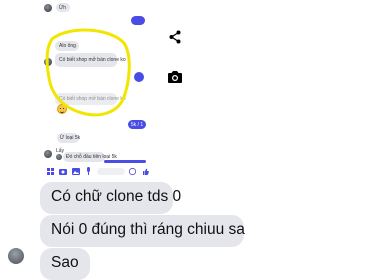  I want to click on message-bubble: Nói 0 đúng thì ráng chiuu sa, so click(142, 231).